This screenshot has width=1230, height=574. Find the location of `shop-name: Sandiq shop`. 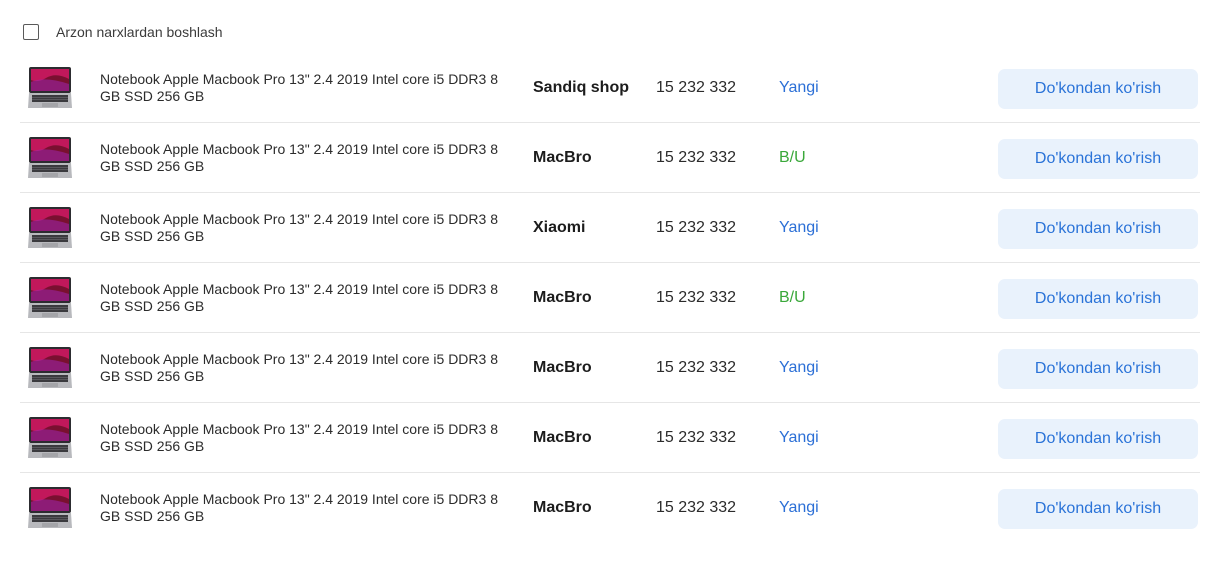

shop-name: Sandiq shop is located at coordinates (581, 87).